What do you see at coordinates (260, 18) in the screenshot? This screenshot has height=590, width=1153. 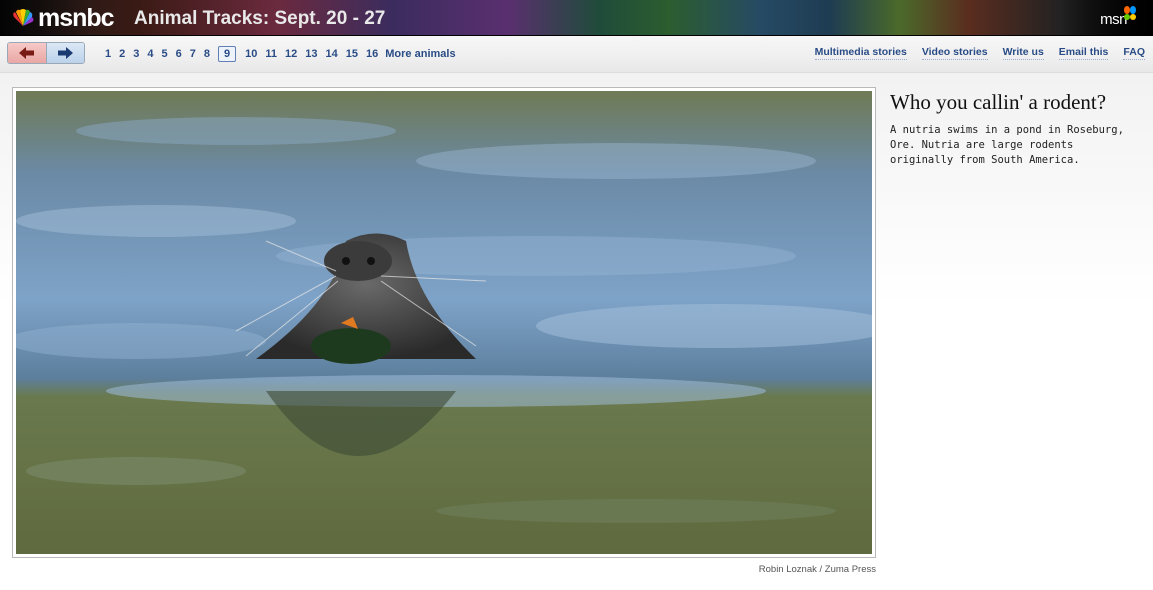 I see `gallery-title: Animal Tracks: Sept. 20 - 27` at bounding box center [260, 18].